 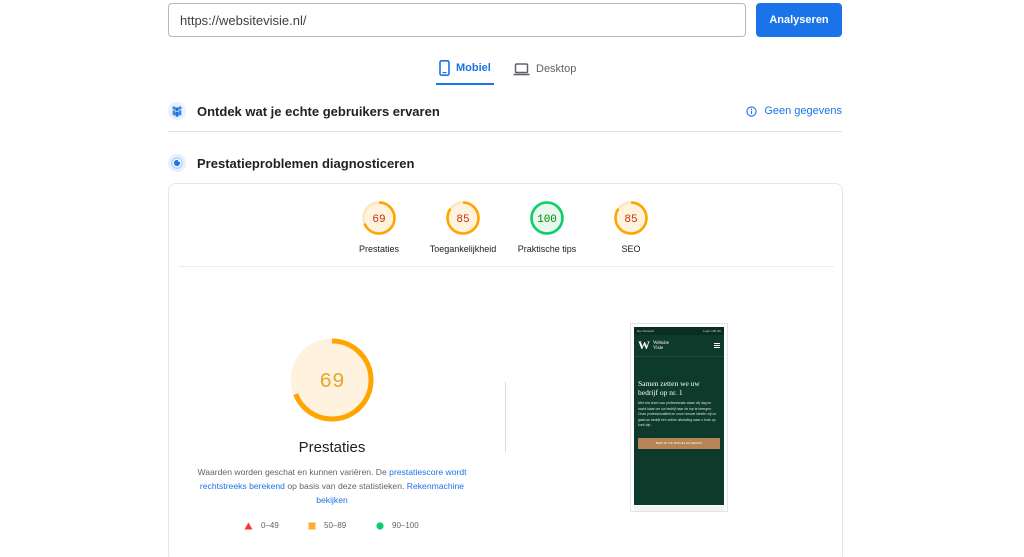 What do you see at coordinates (345, 486) in the screenshot?
I see `desc-text-2: op basis van deze statistieken.` at bounding box center [345, 486].